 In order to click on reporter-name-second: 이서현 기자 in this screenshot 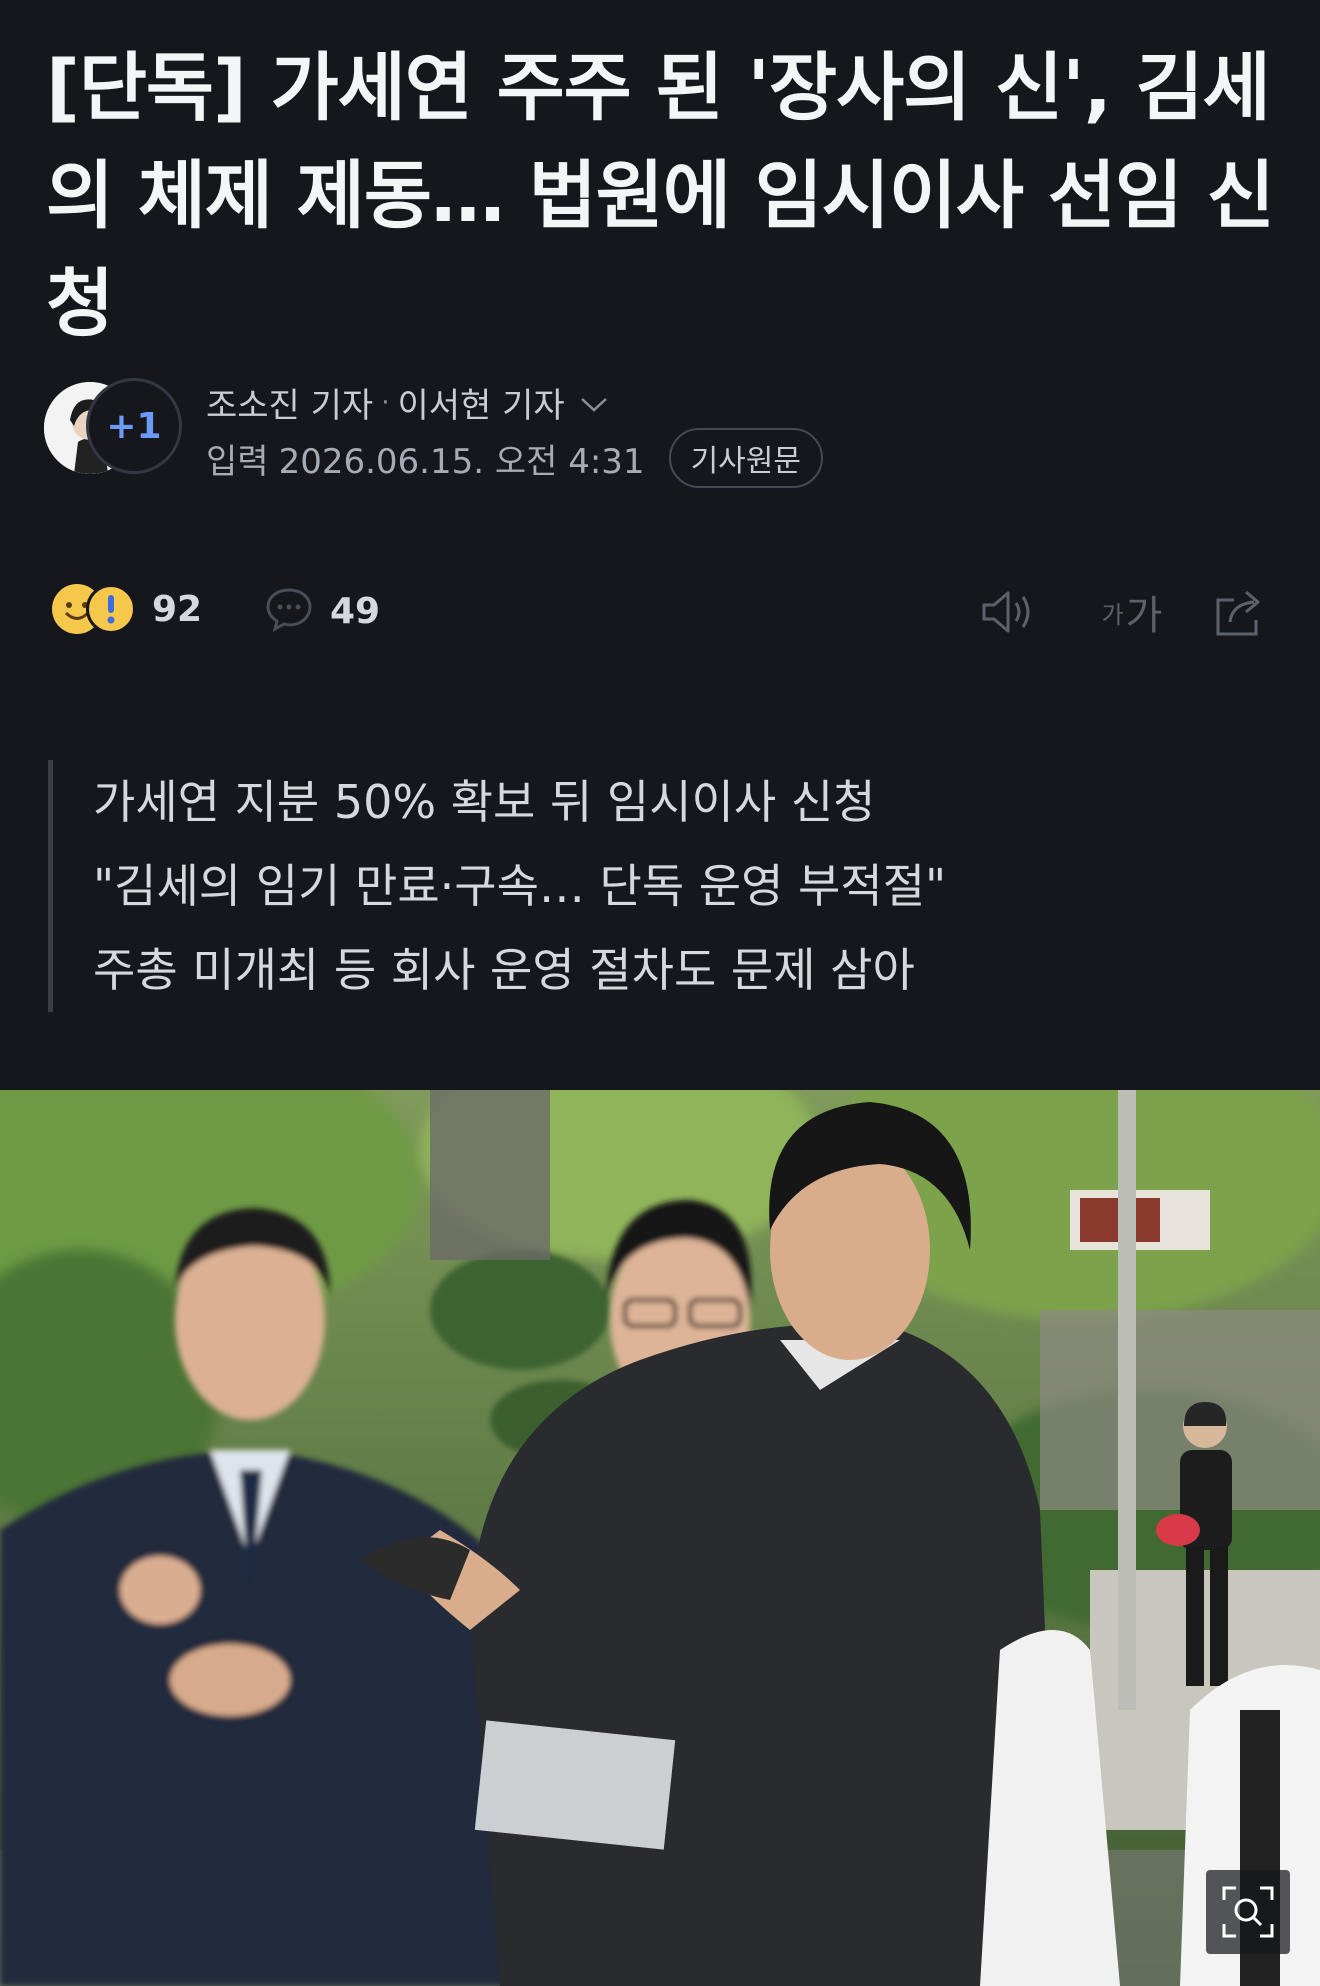, I will do `click(480, 402)`.